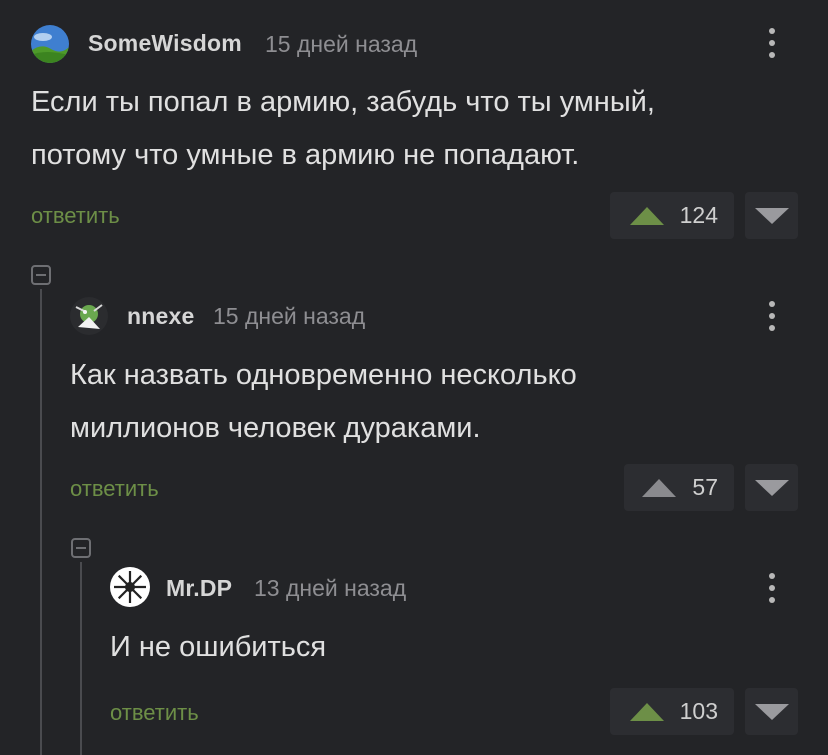 This screenshot has height=755, width=828. I want to click on comment-text-line: потому что умные в армию не попадают., so click(305, 155).